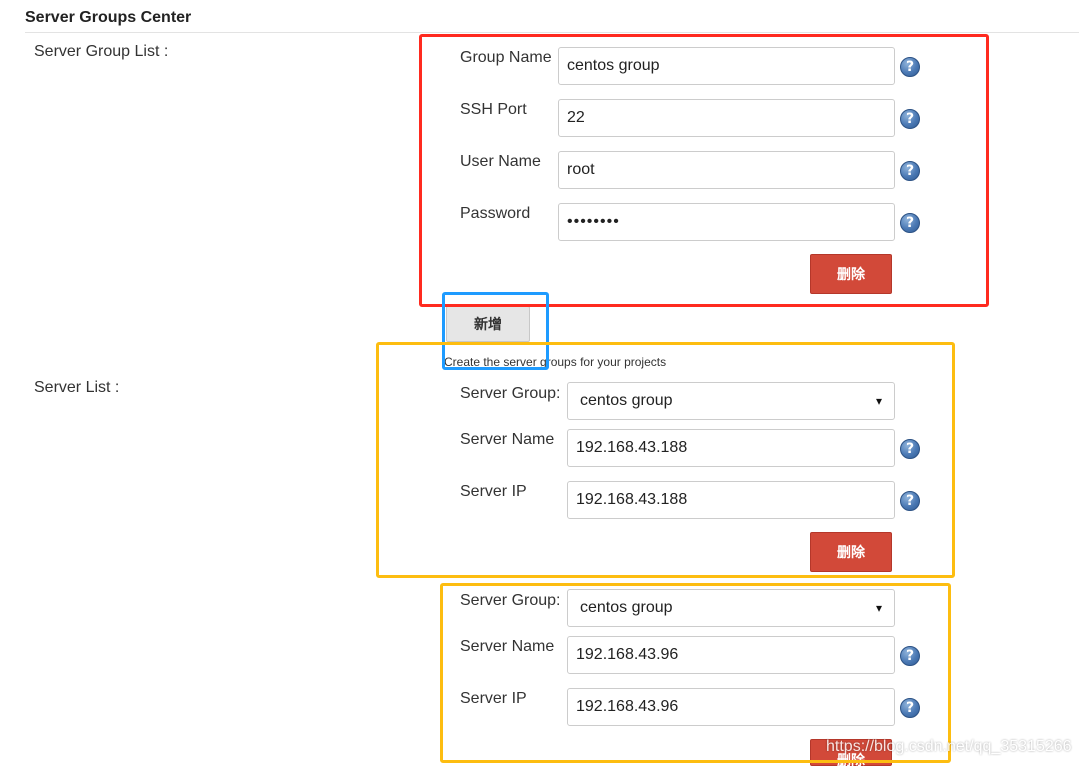  I want to click on user-name-input, so click(726, 170).